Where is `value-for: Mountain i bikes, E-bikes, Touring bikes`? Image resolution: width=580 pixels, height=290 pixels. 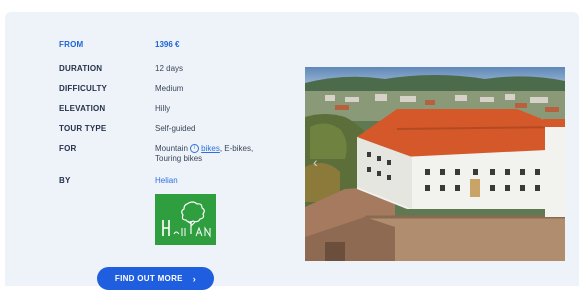 value-for: Mountain i bikes, E-bikes, Touring bikes is located at coordinates (225, 154).